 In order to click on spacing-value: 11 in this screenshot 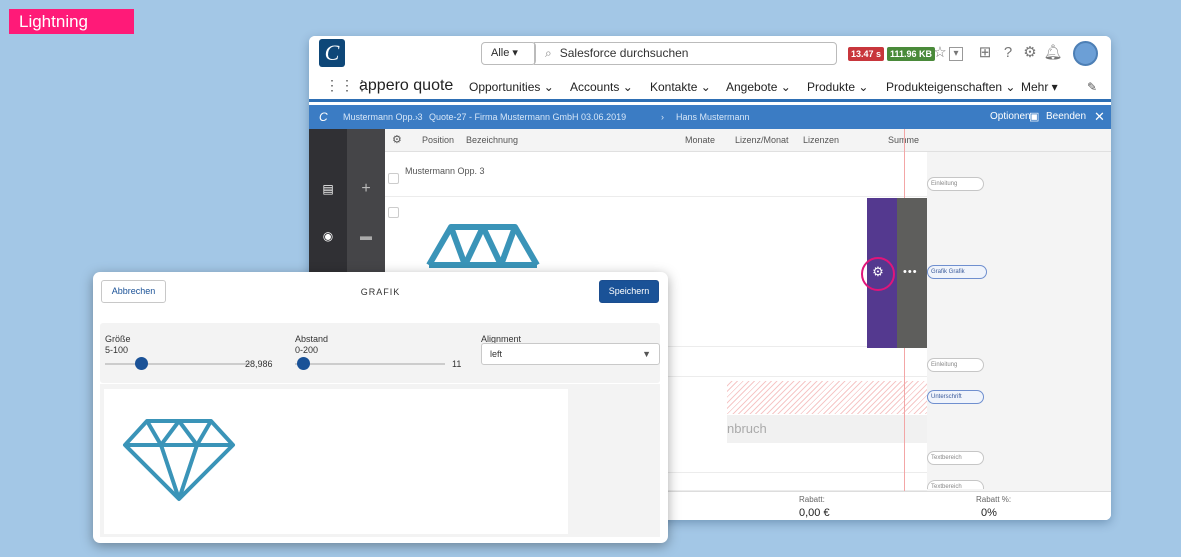, I will do `click(457, 364)`.